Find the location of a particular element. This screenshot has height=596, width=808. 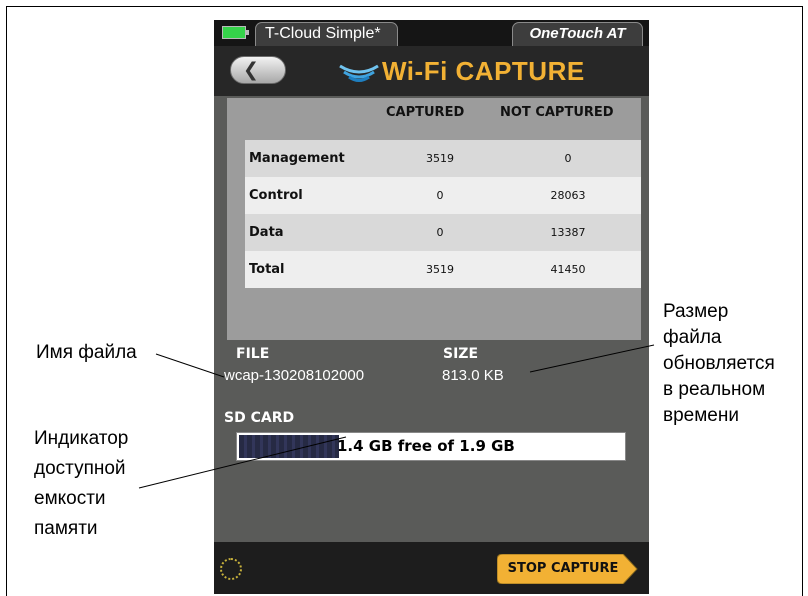

annotation-size-line: Размер is located at coordinates (696, 311).